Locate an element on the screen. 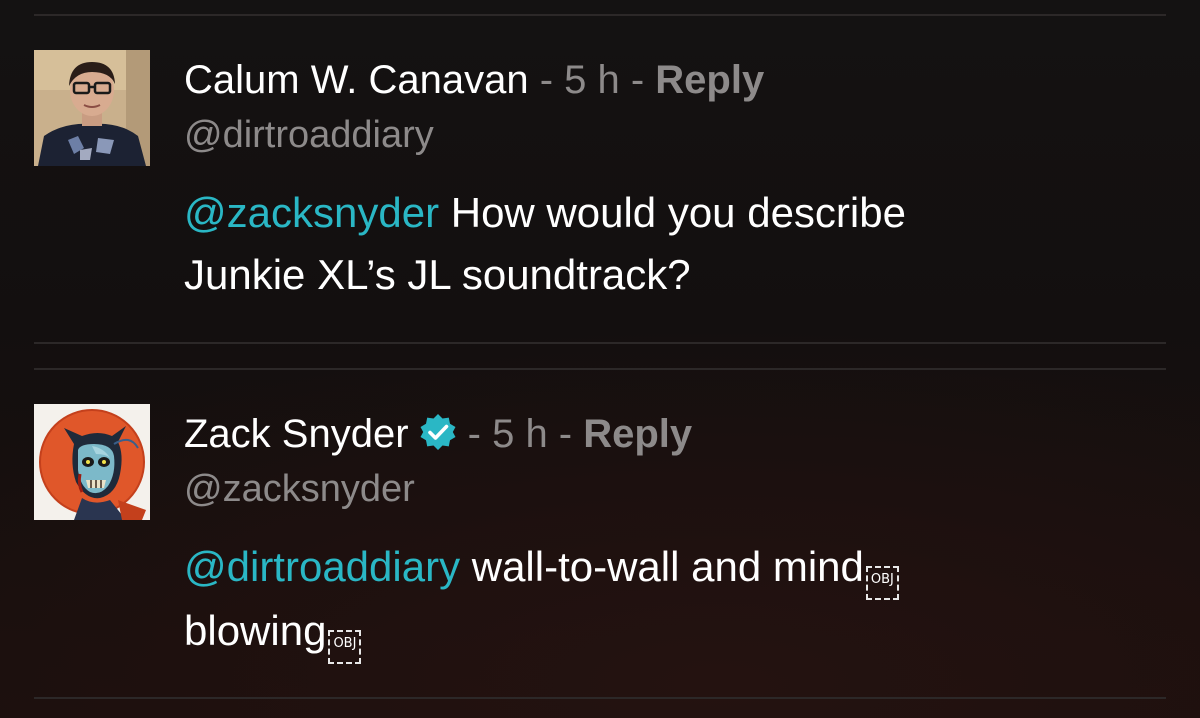  zombie-art-avatar-icon is located at coordinates (92, 462).